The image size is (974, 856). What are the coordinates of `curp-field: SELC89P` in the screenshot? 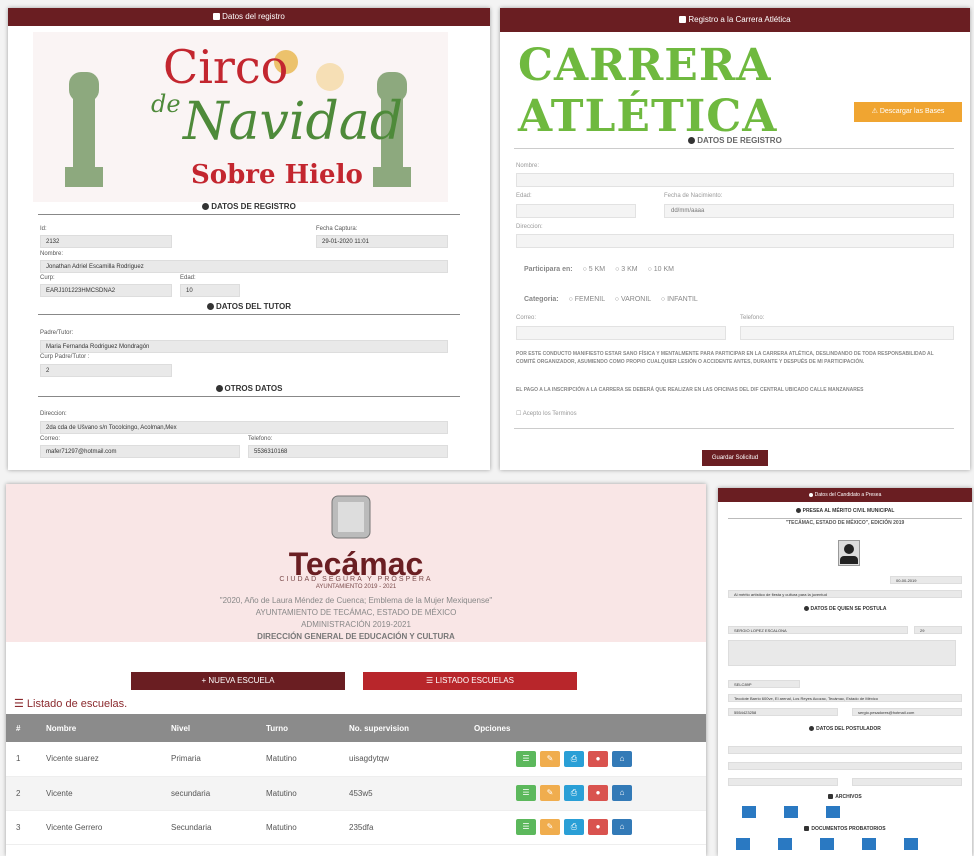 It's located at (764, 684).